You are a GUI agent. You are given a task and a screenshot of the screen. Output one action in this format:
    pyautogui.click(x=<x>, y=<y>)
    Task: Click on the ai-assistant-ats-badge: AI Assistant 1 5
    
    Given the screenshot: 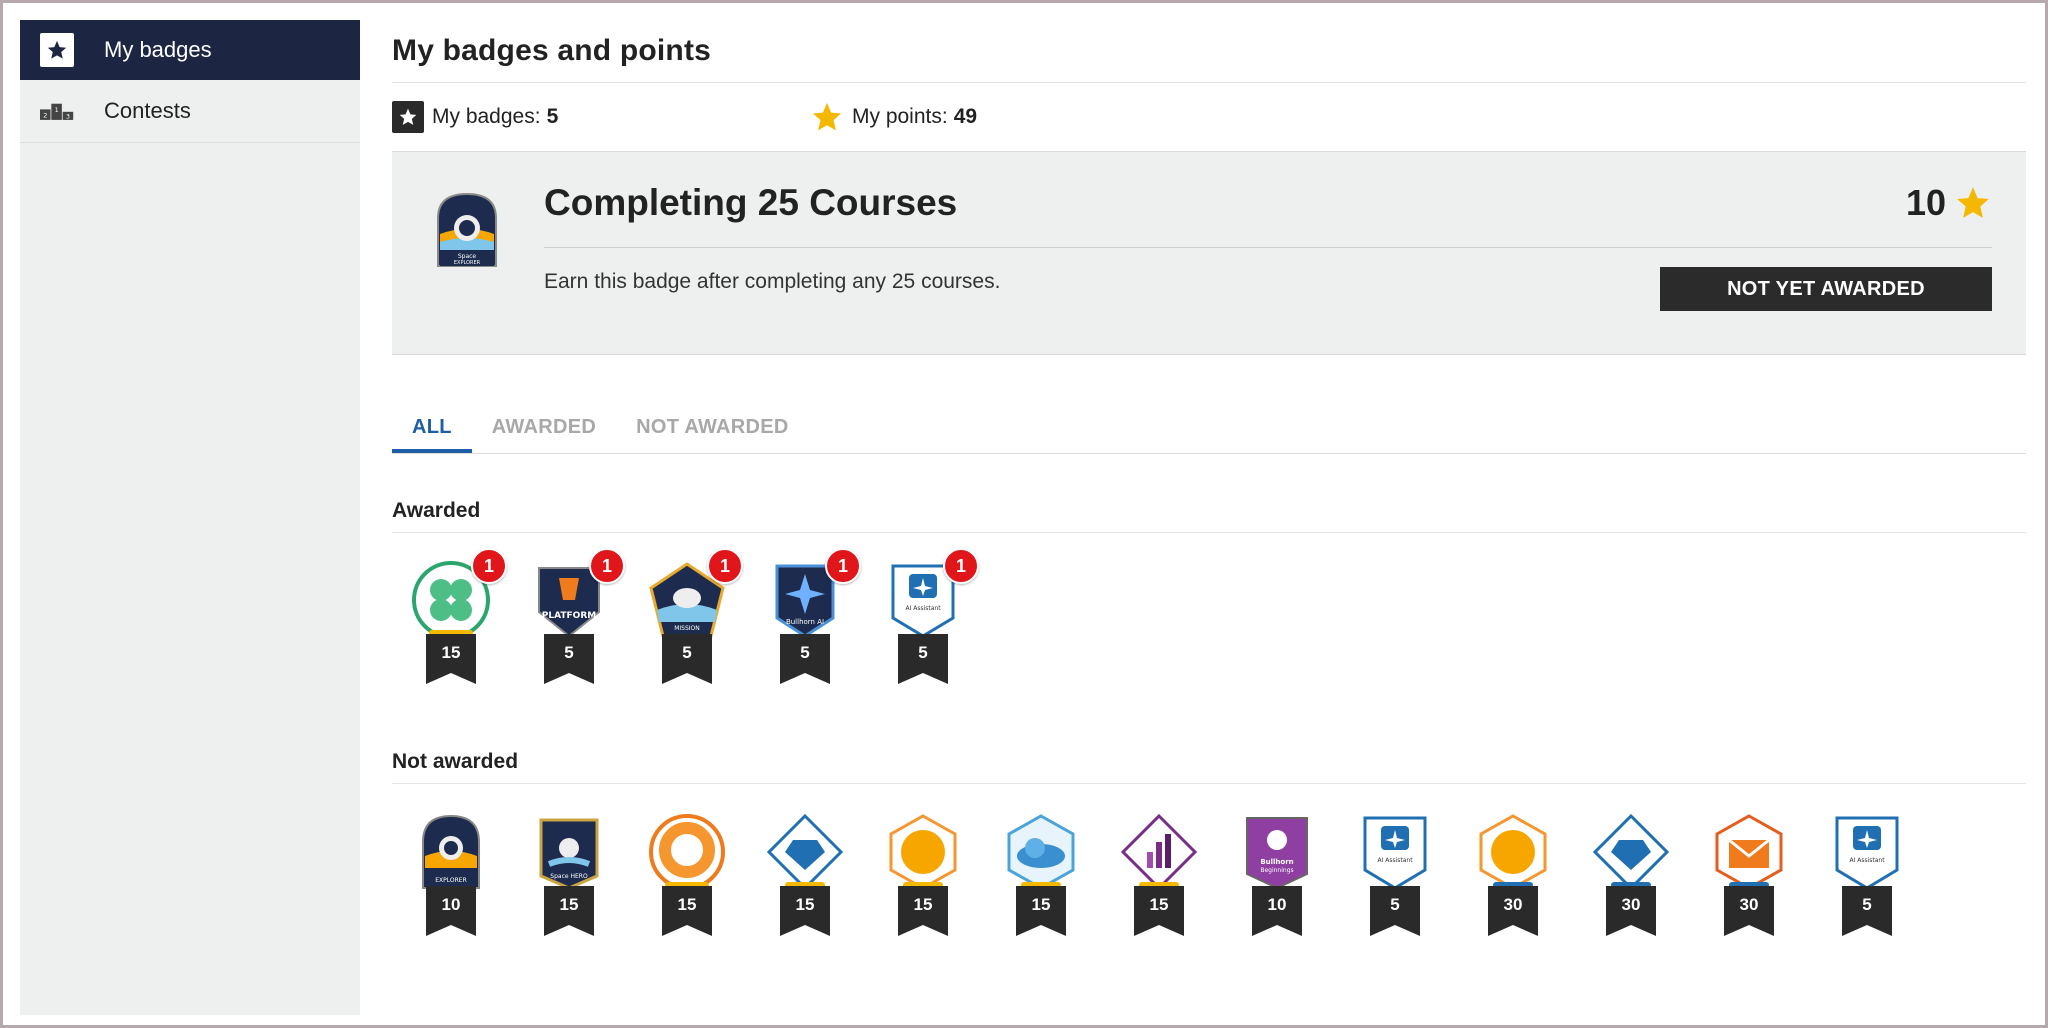 What is the action you would take?
    pyautogui.click(x=923, y=626)
    